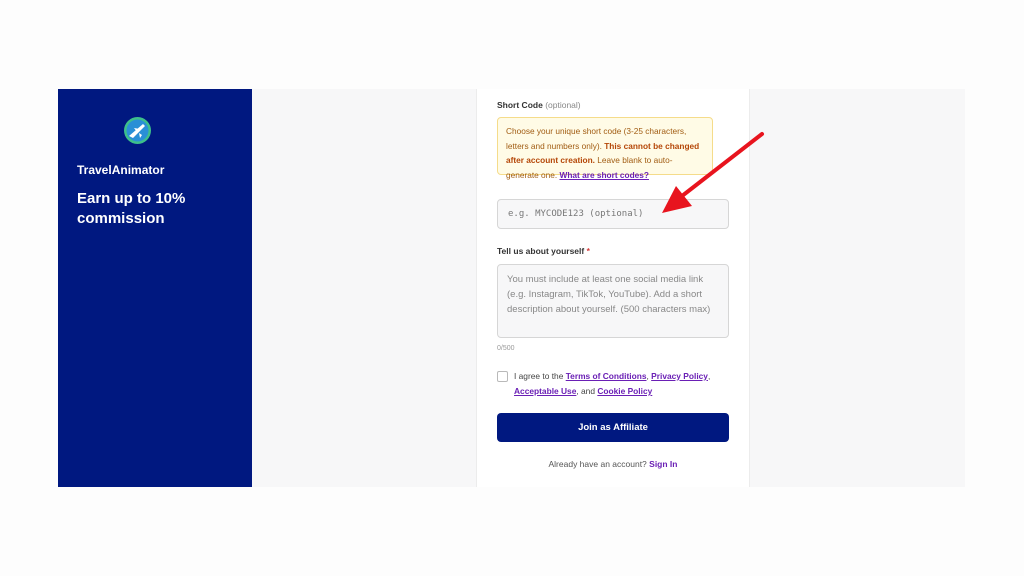  Describe the element at coordinates (613, 301) in the screenshot. I see `about-textarea` at that location.